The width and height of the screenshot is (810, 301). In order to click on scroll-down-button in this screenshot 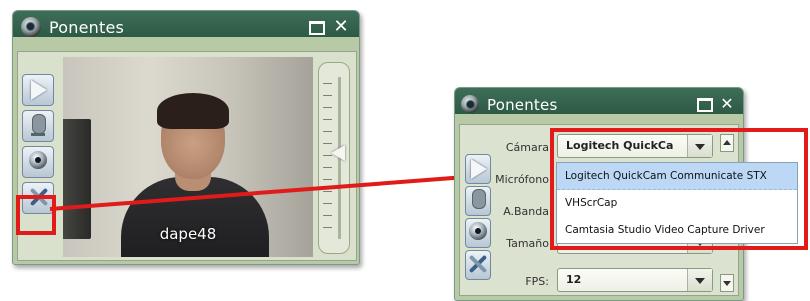, I will do `click(727, 283)`.